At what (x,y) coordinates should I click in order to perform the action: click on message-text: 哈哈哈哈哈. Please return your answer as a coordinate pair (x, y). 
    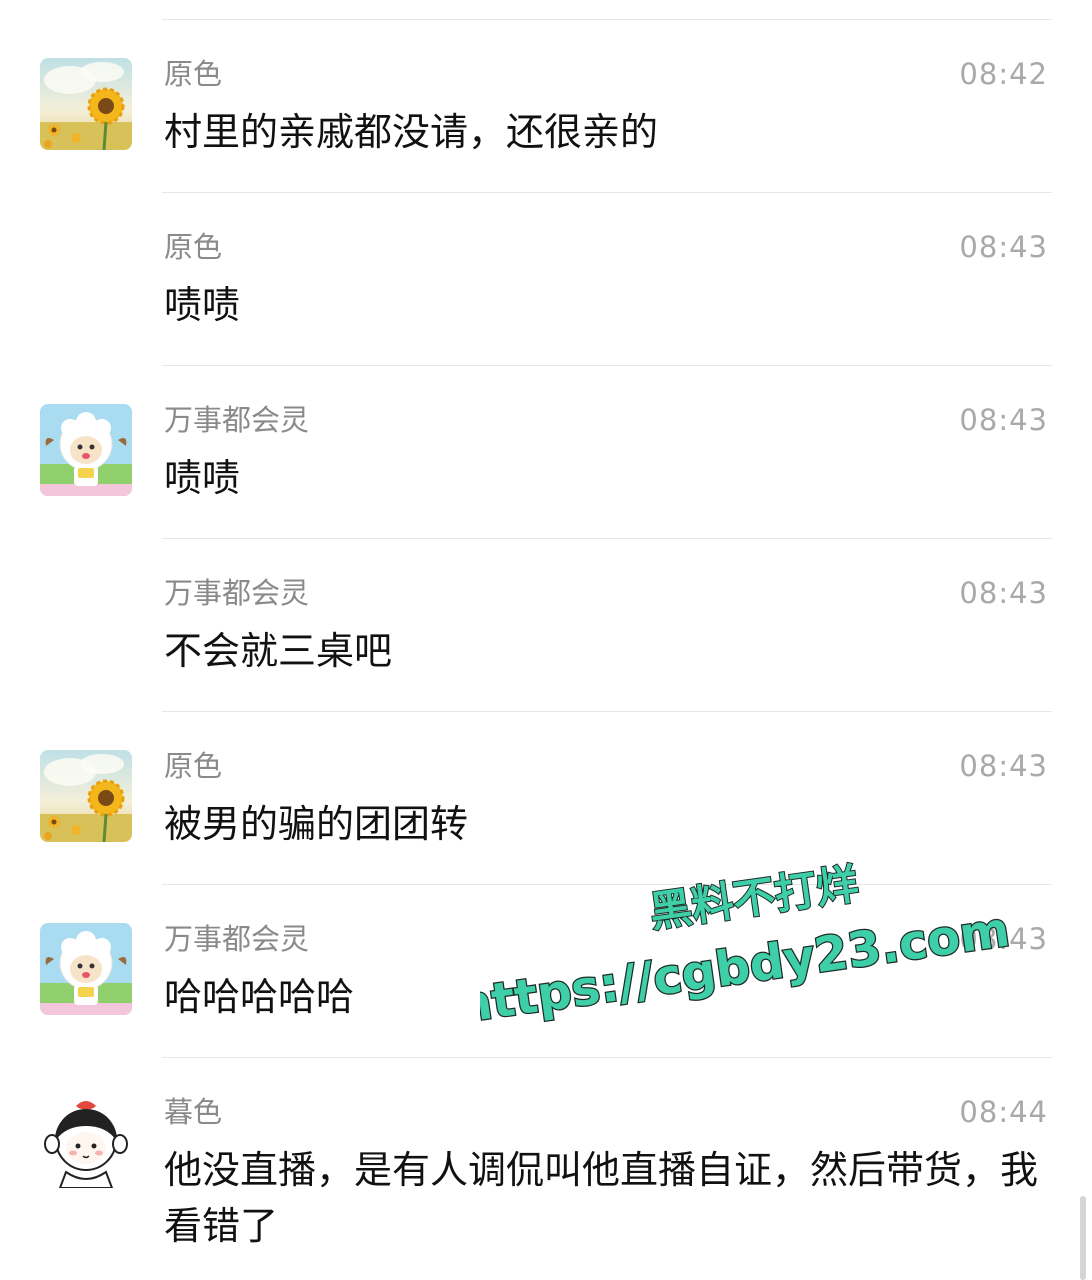
    Looking at the image, I should click on (259, 997).